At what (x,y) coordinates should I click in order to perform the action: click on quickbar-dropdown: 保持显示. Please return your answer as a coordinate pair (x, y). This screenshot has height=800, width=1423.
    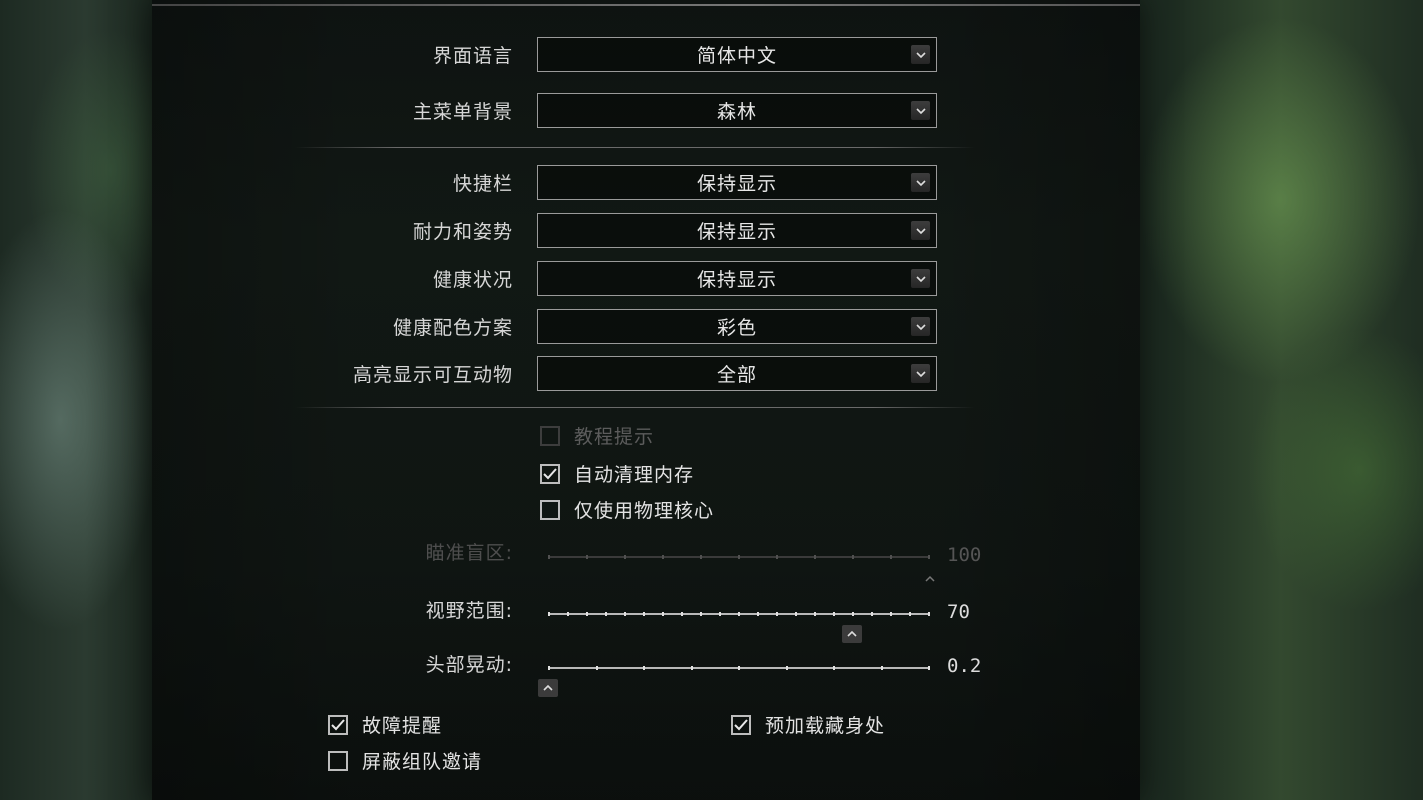
    Looking at the image, I should click on (737, 182).